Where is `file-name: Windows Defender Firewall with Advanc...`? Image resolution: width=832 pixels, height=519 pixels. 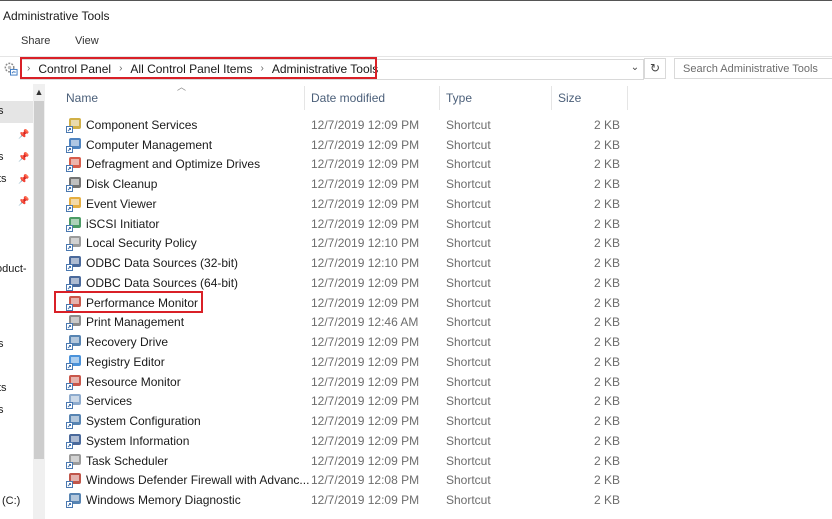
file-name: Windows Defender Firewall with Advanc... is located at coordinates (206, 480).